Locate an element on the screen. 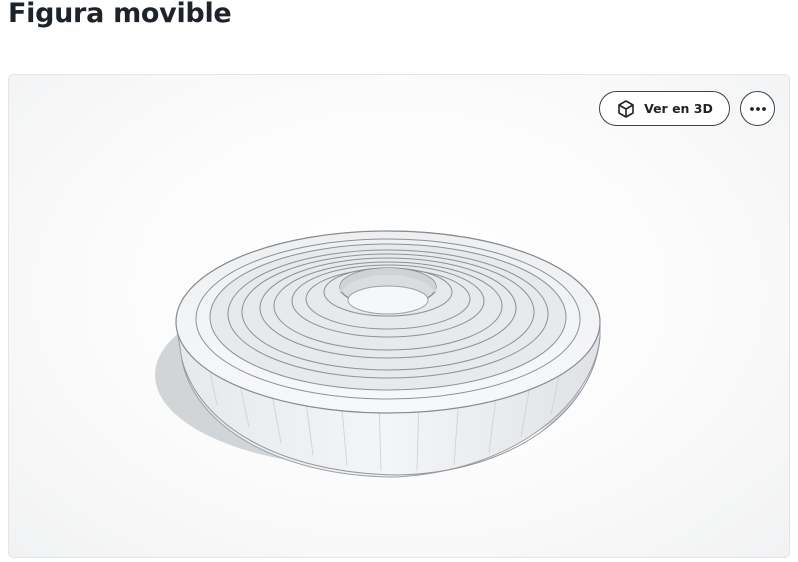  center-hole-opening is located at coordinates (388, 300).